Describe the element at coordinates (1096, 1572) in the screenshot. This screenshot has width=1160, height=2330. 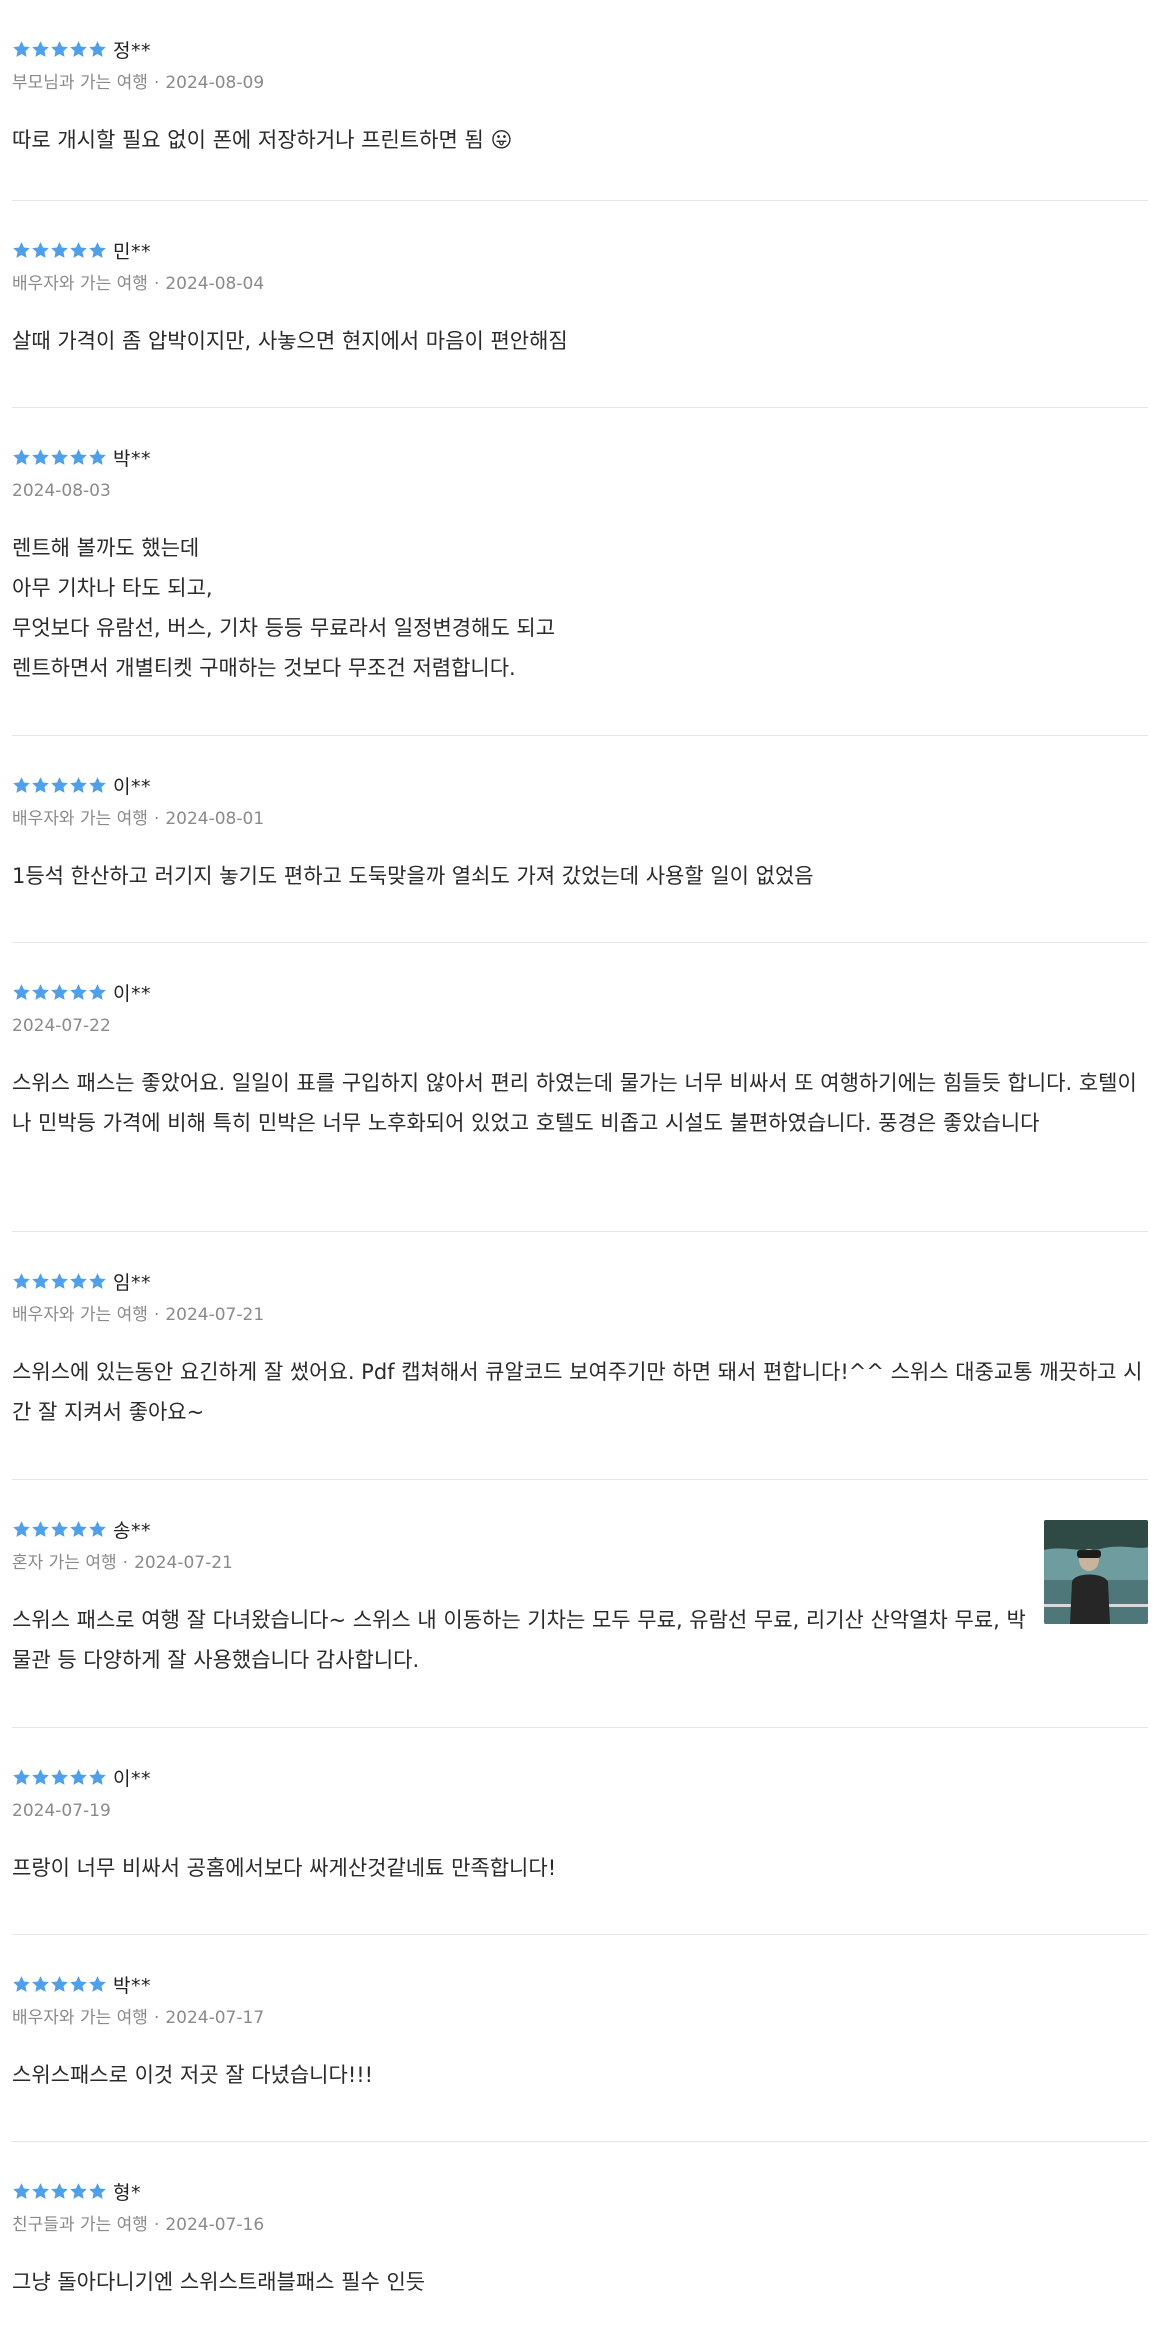
I see `review-photo-thumbnail` at that location.